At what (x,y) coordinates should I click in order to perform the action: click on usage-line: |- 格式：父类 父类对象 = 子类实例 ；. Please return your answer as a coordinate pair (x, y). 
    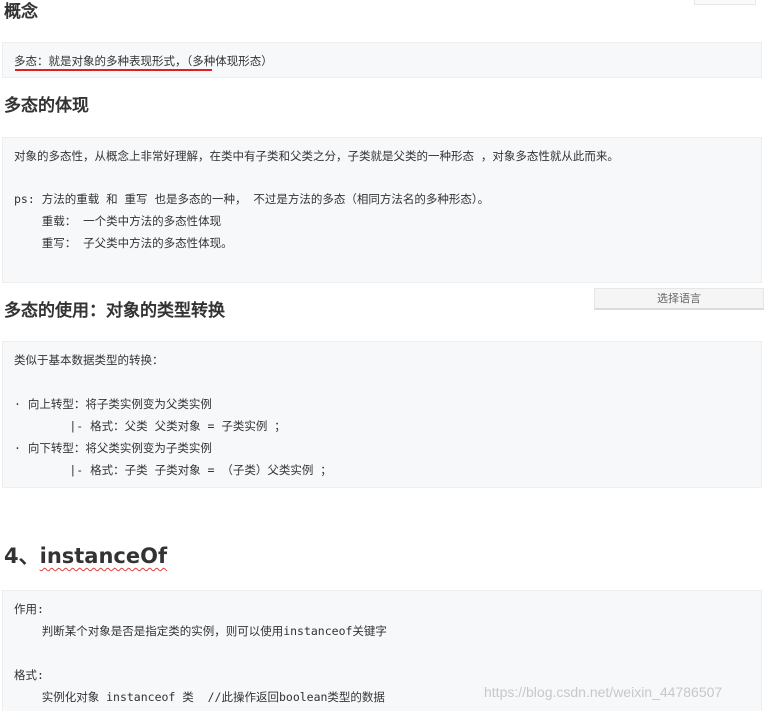
    Looking at the image, I should click on (150, 426).